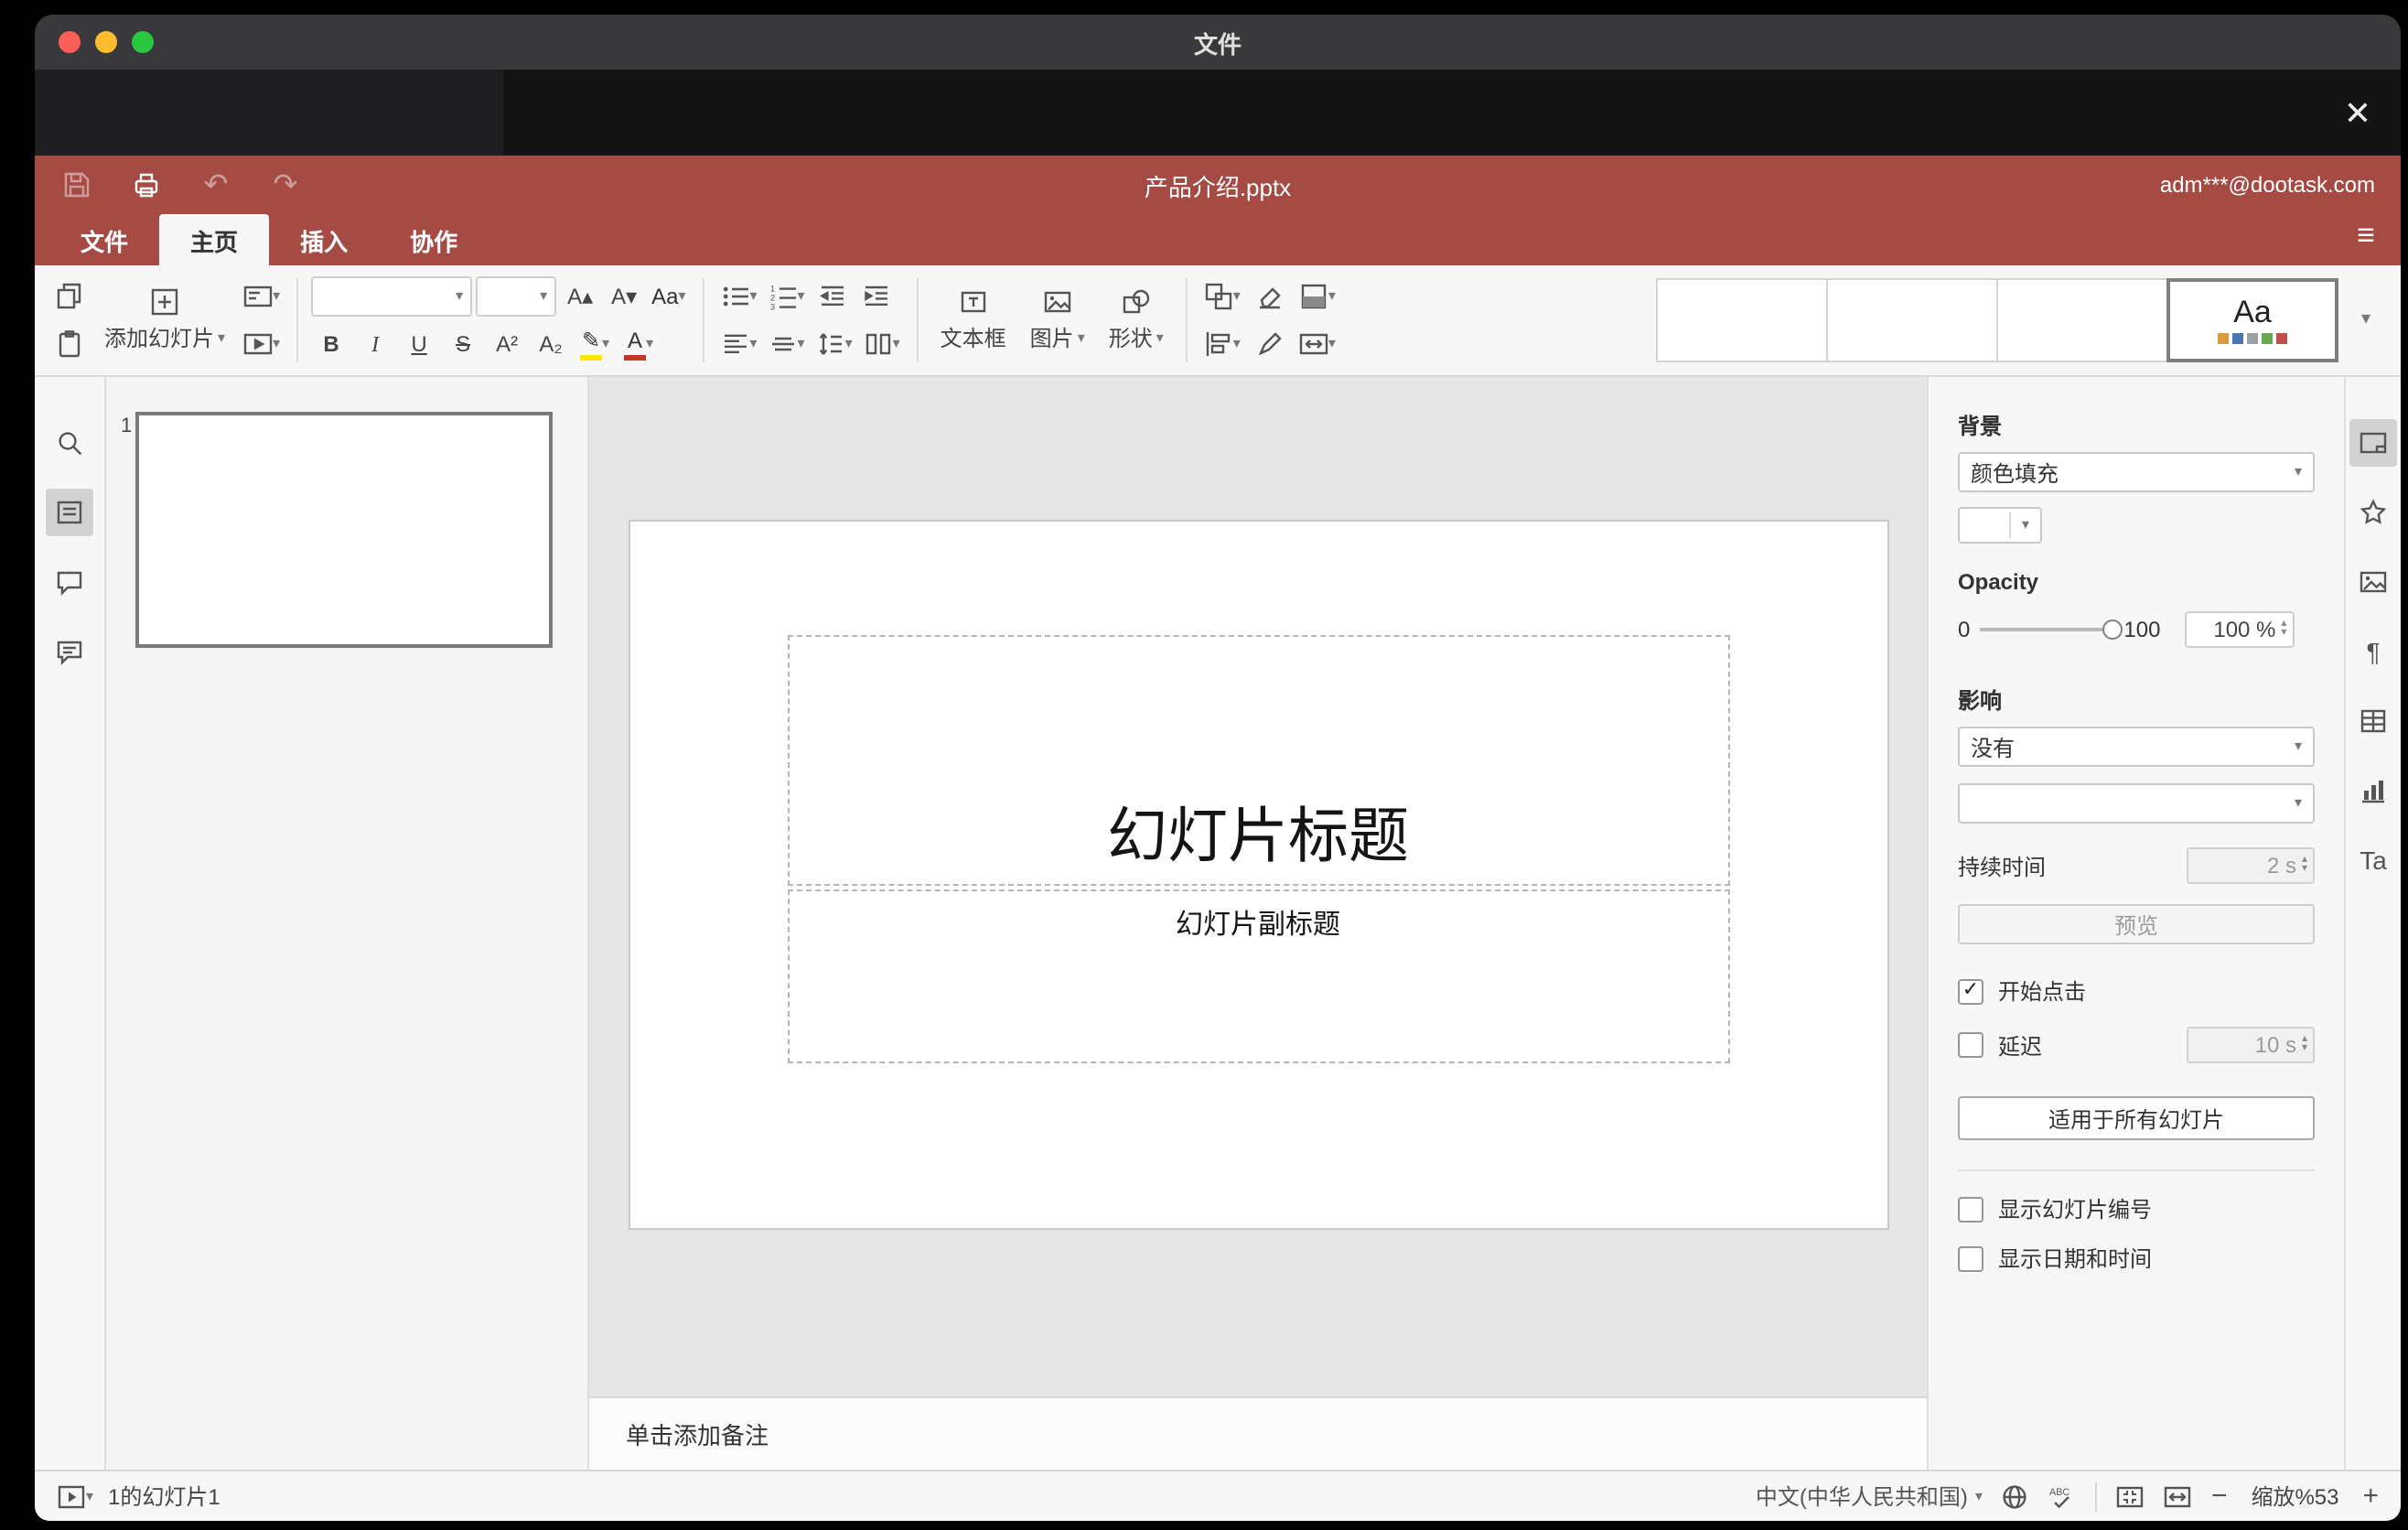 The height and width of the screenshot is (1530, 2408). What do you see at coordinates (215, 184) in the screenshot?
I see `undo-icon: ↶` at bounding box center [215, 184].